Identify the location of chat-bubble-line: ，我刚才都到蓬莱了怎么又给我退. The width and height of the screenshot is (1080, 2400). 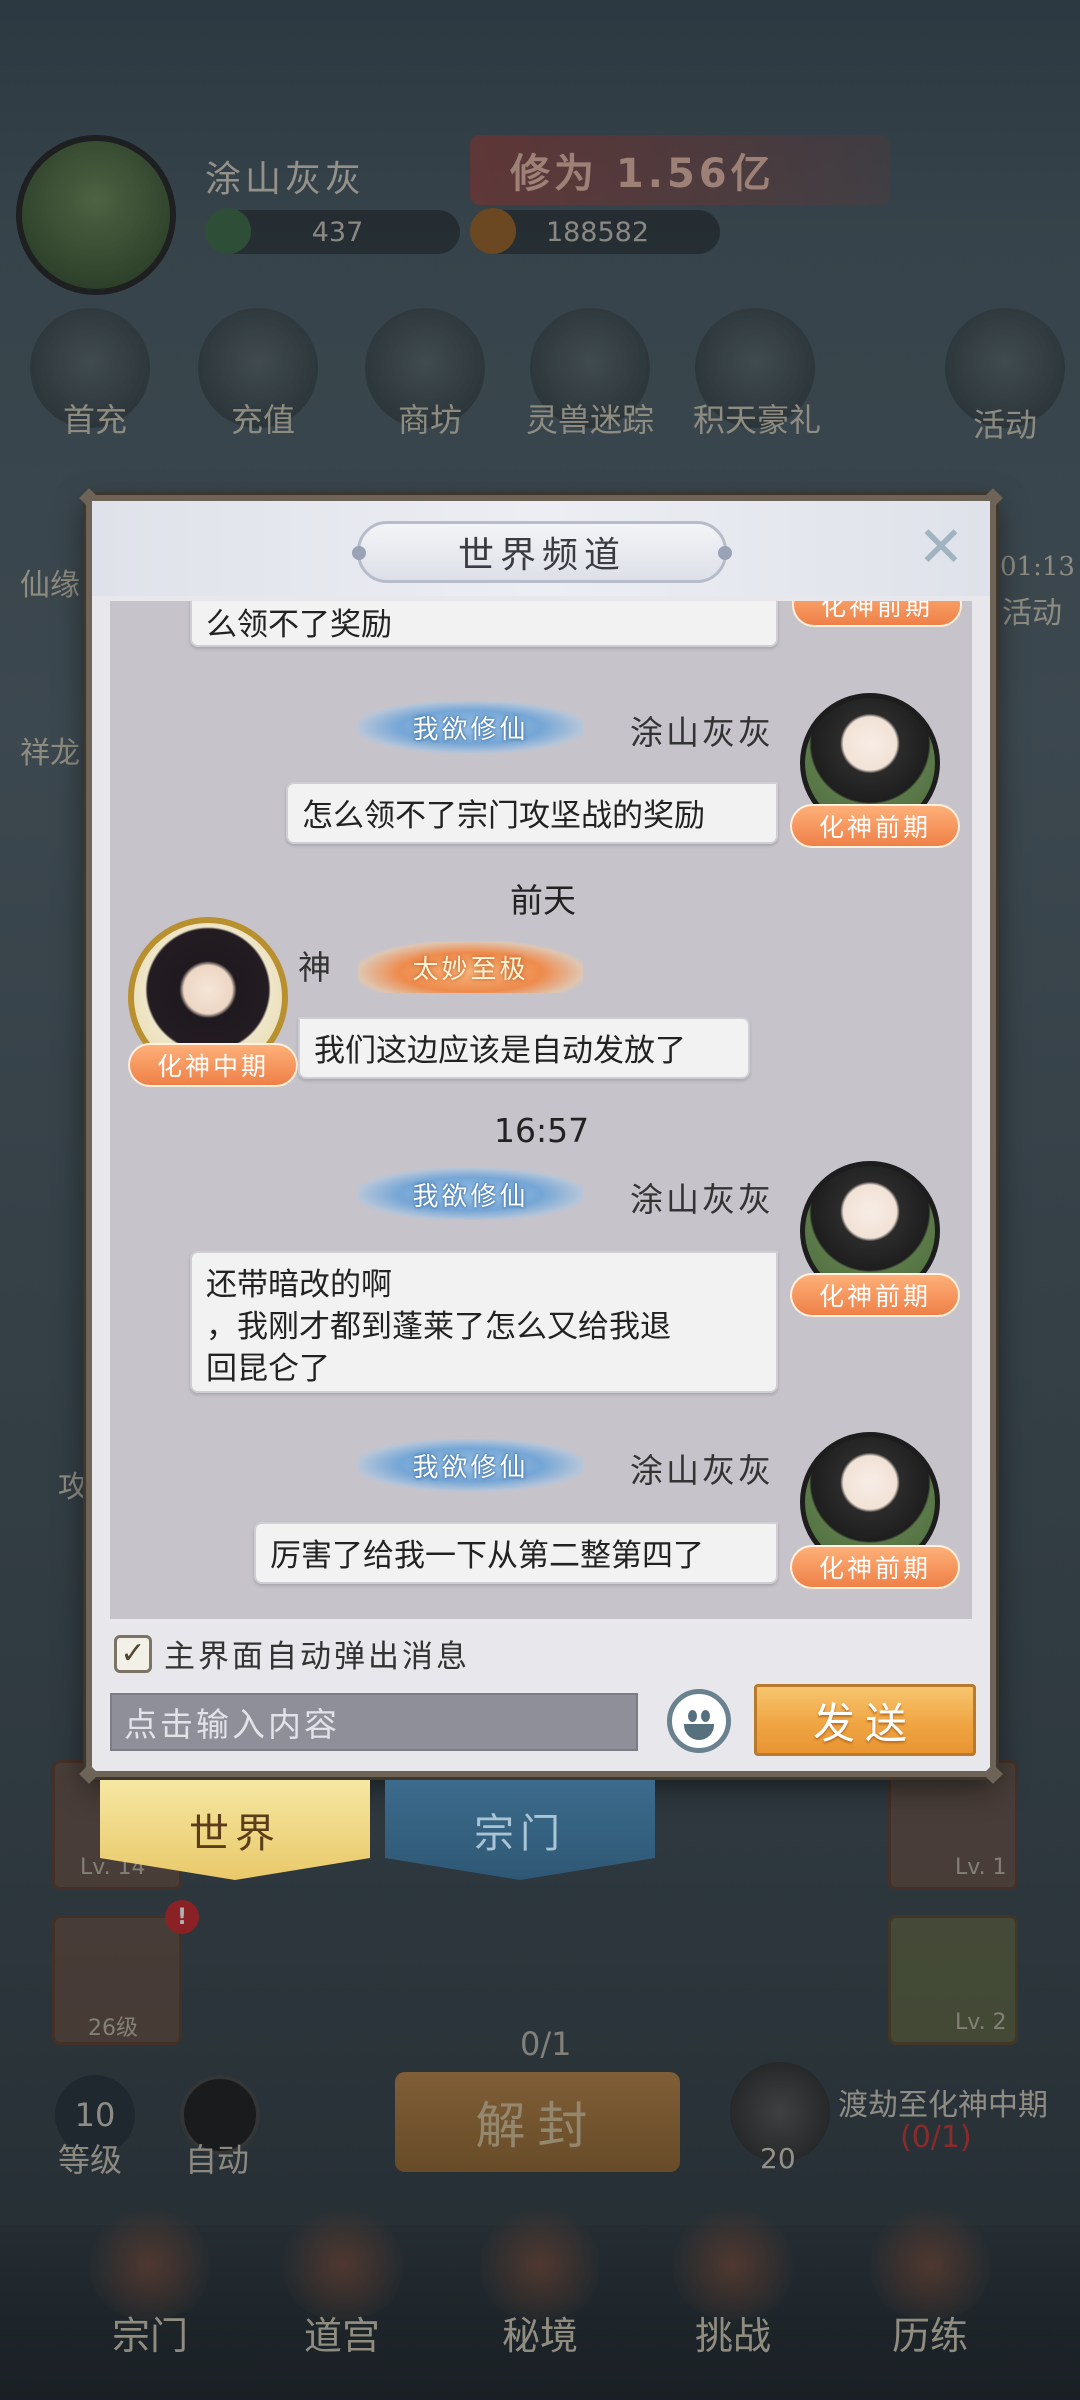
(438, 1326).